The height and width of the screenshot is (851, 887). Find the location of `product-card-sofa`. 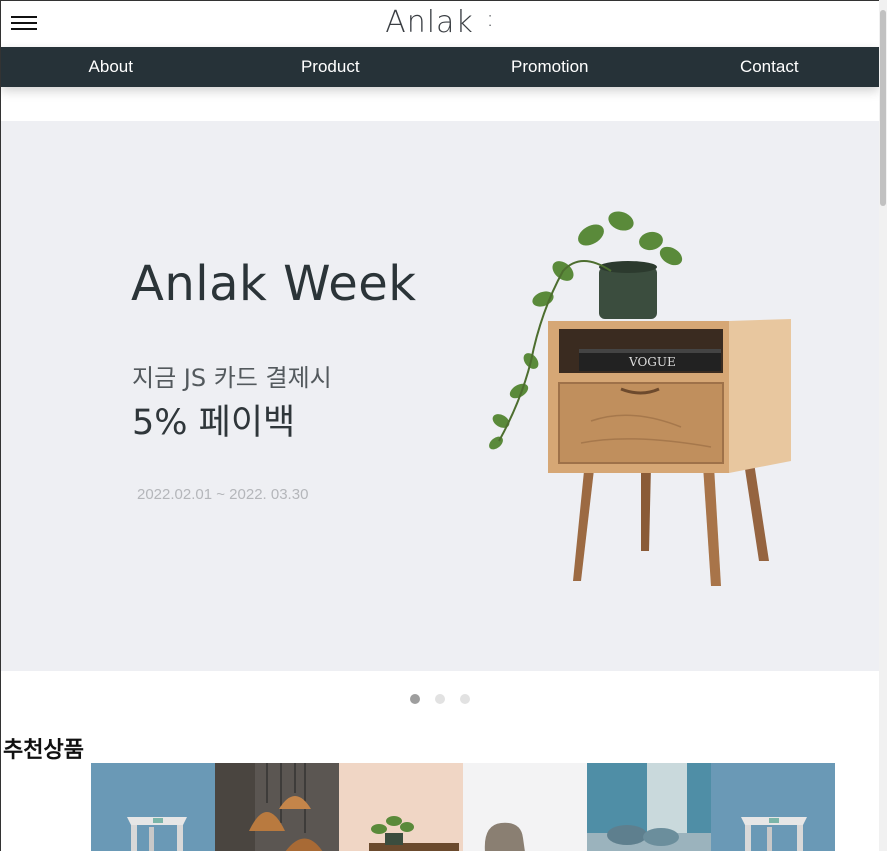

product-card-sofa is located at coordinates (649, 807).